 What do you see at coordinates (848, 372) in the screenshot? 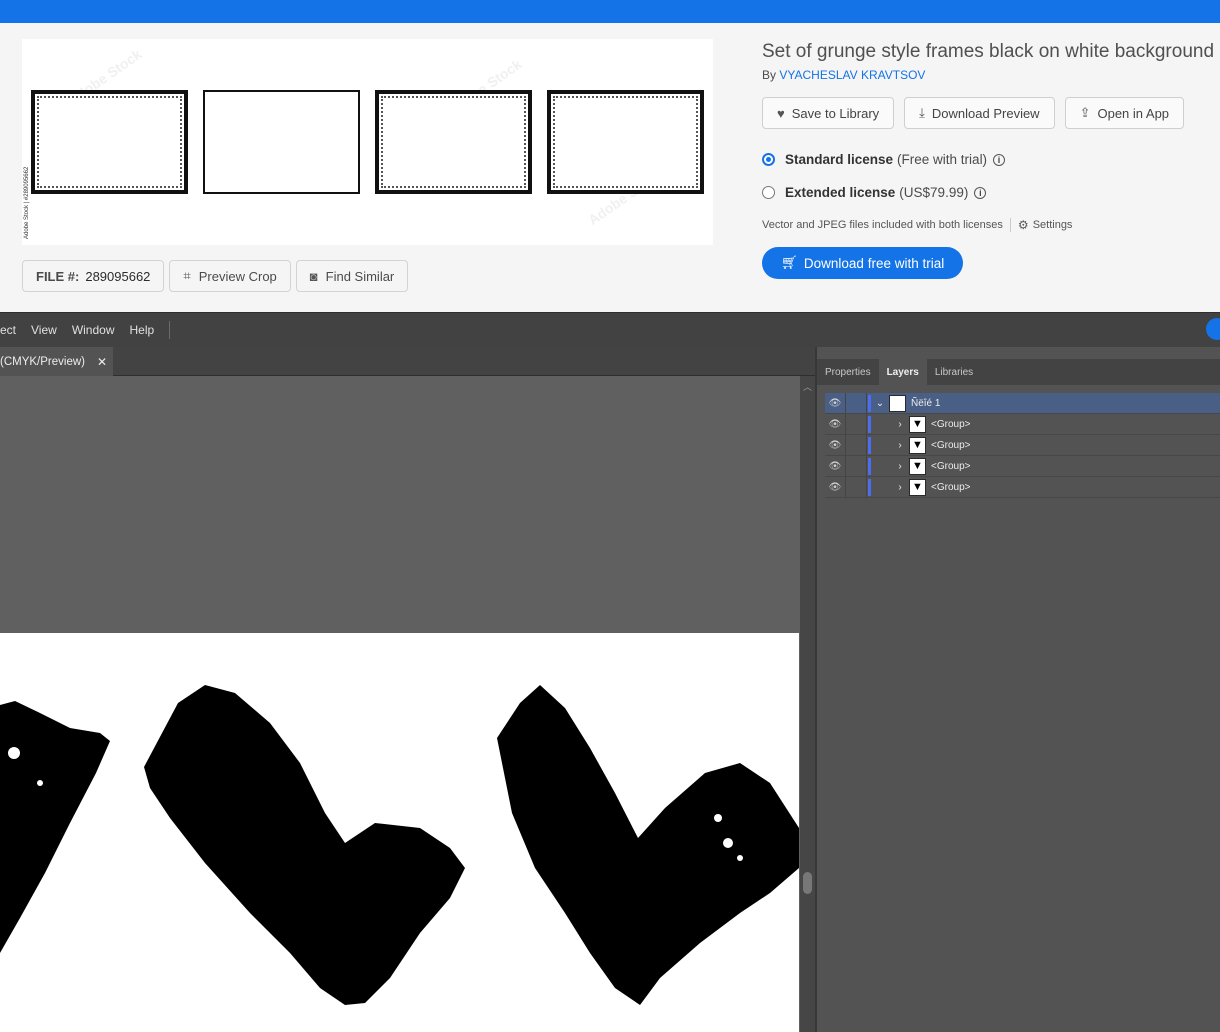
I see `tab-properties: Properties` at bounding box center [848, 372].